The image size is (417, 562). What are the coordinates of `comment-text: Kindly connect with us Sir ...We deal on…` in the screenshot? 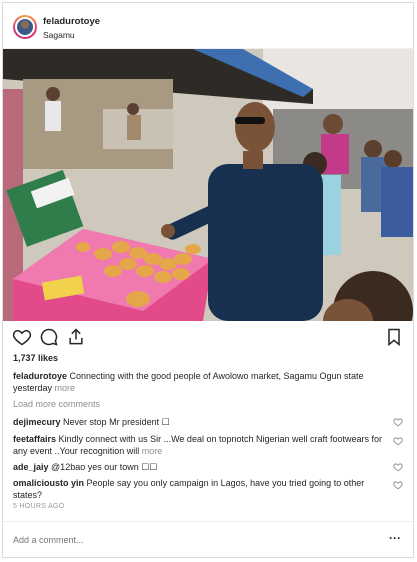 It's located at (198, 445).